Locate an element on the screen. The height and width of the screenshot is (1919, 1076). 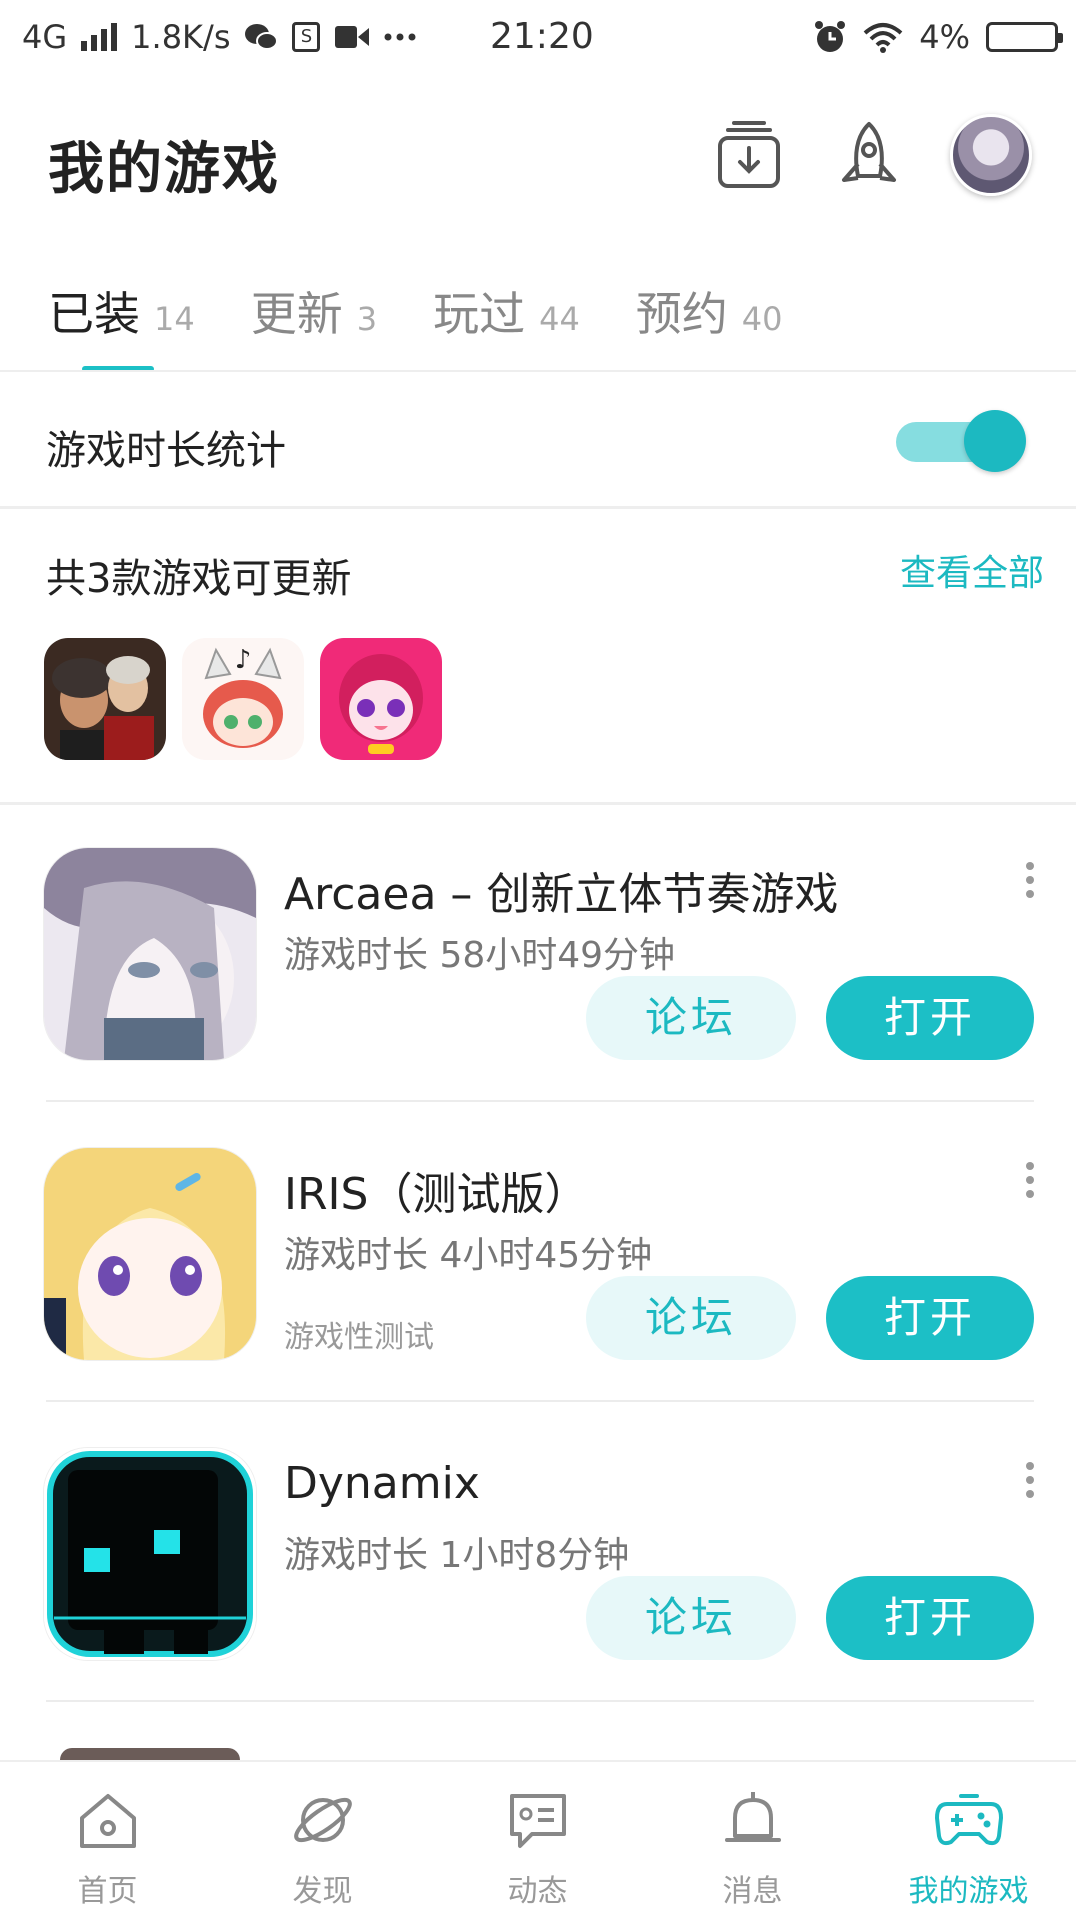
toggle-knob is located at coordinates (995, 441).